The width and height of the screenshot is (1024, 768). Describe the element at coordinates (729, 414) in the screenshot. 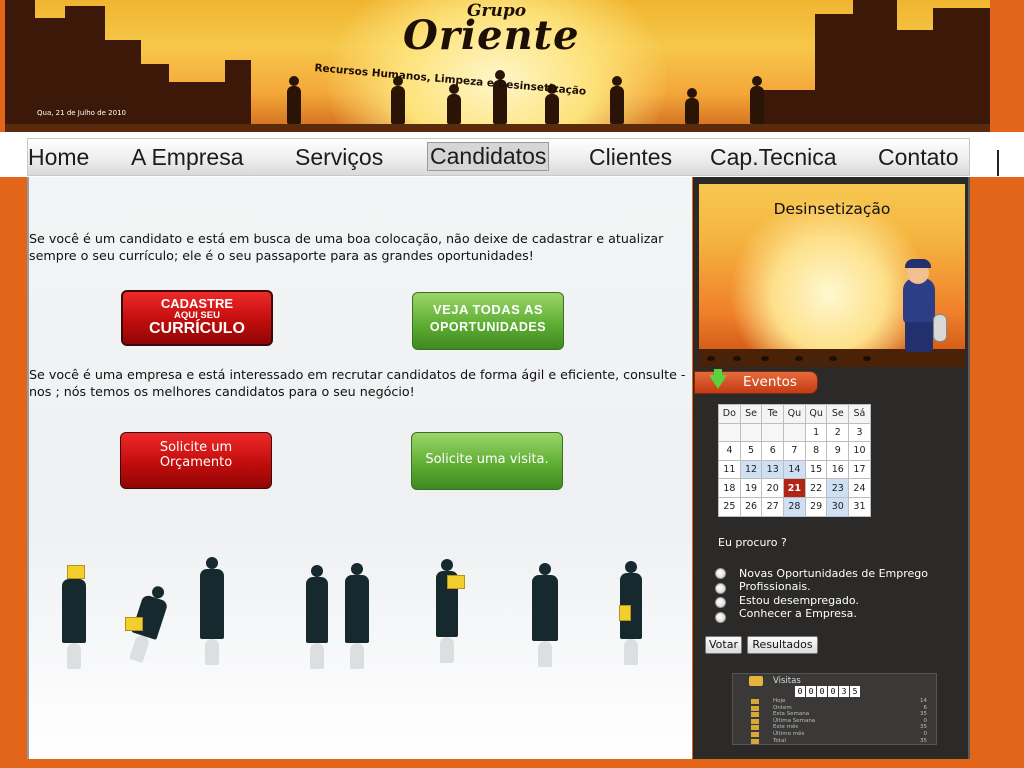

I see `calendar-weekday: Do` at that location.